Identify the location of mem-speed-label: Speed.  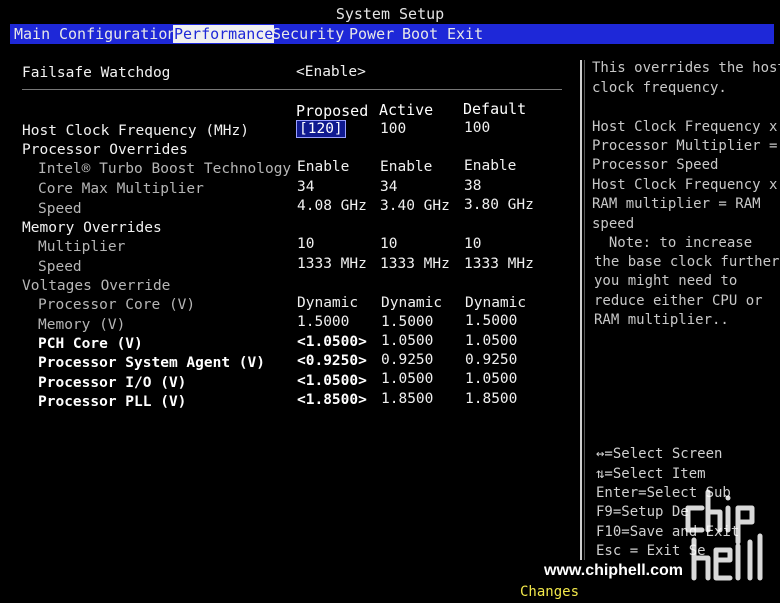
(60, 267).